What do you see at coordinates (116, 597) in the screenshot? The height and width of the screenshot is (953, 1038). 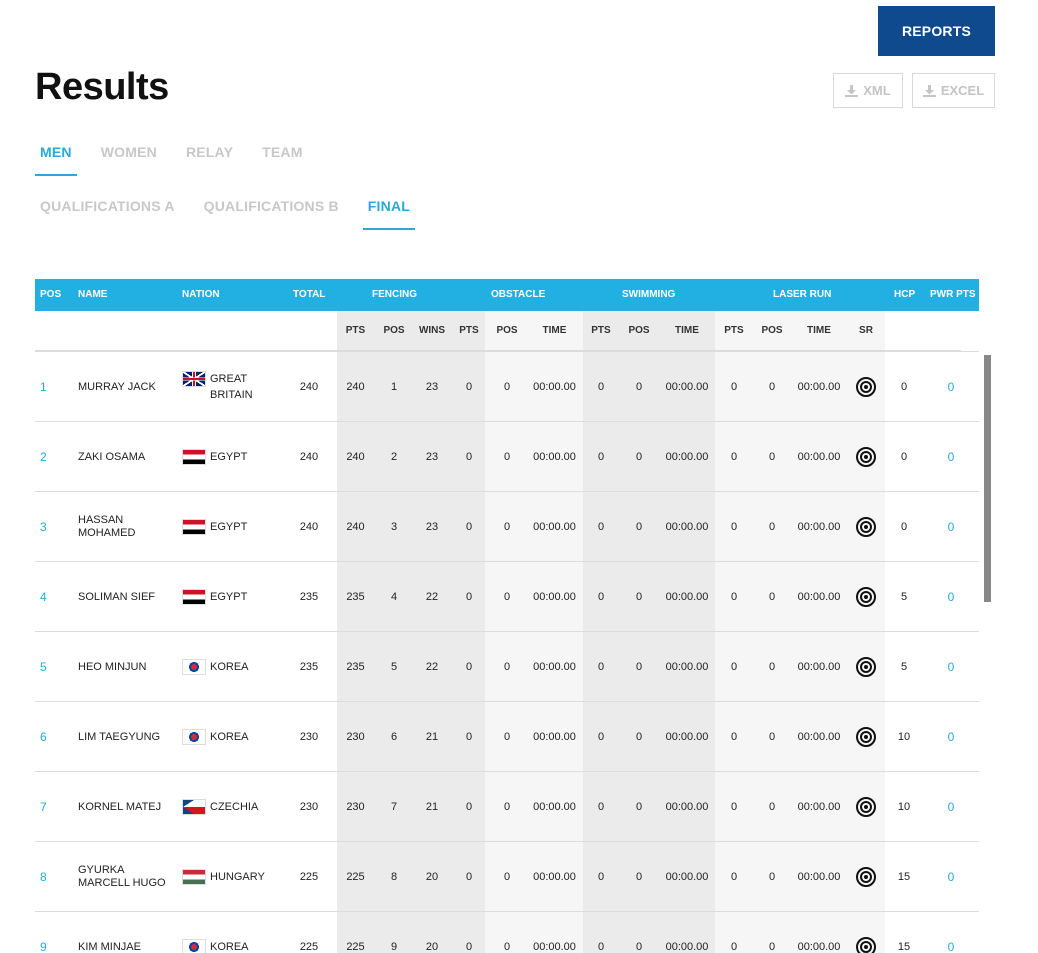 I see `athlete-name: SOLIMAN SIEF` at bounding box center [116, 597].